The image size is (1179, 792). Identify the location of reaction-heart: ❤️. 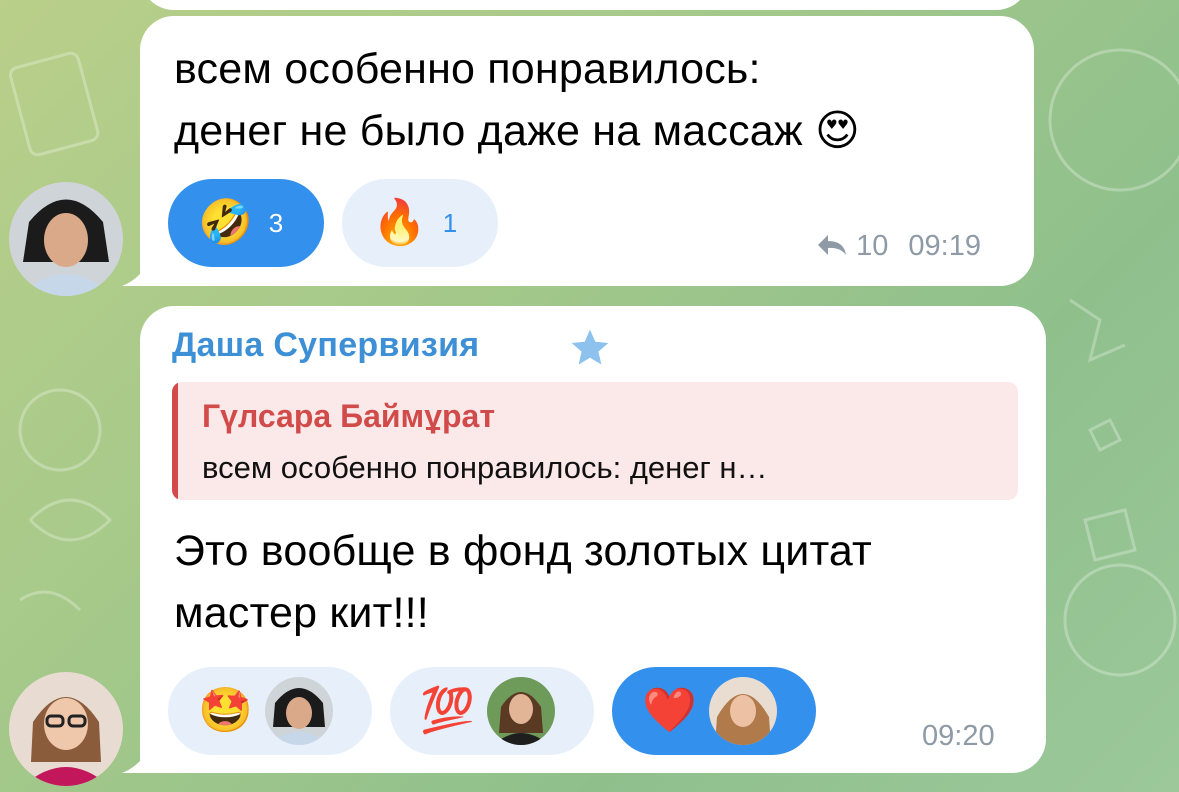
(714, 711).